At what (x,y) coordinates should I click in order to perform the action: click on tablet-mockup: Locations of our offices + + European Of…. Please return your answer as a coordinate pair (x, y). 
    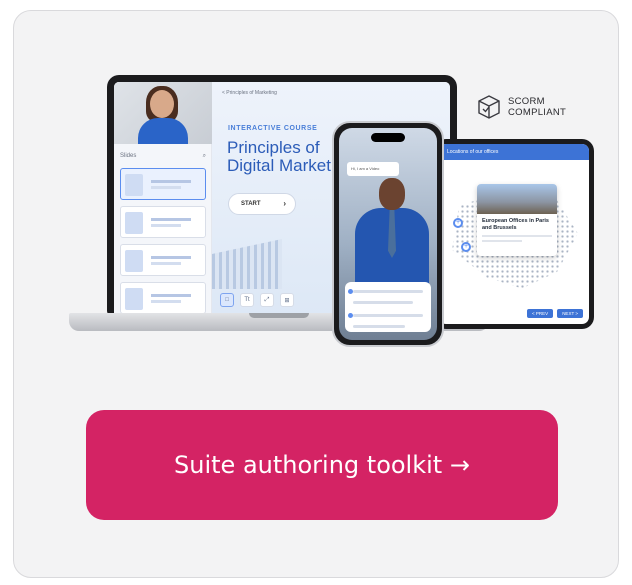
    Looking at the image, I should click on (514, 234).